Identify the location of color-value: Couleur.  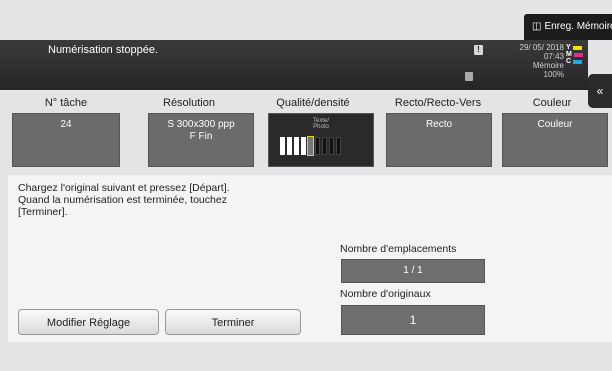
(555, 124).